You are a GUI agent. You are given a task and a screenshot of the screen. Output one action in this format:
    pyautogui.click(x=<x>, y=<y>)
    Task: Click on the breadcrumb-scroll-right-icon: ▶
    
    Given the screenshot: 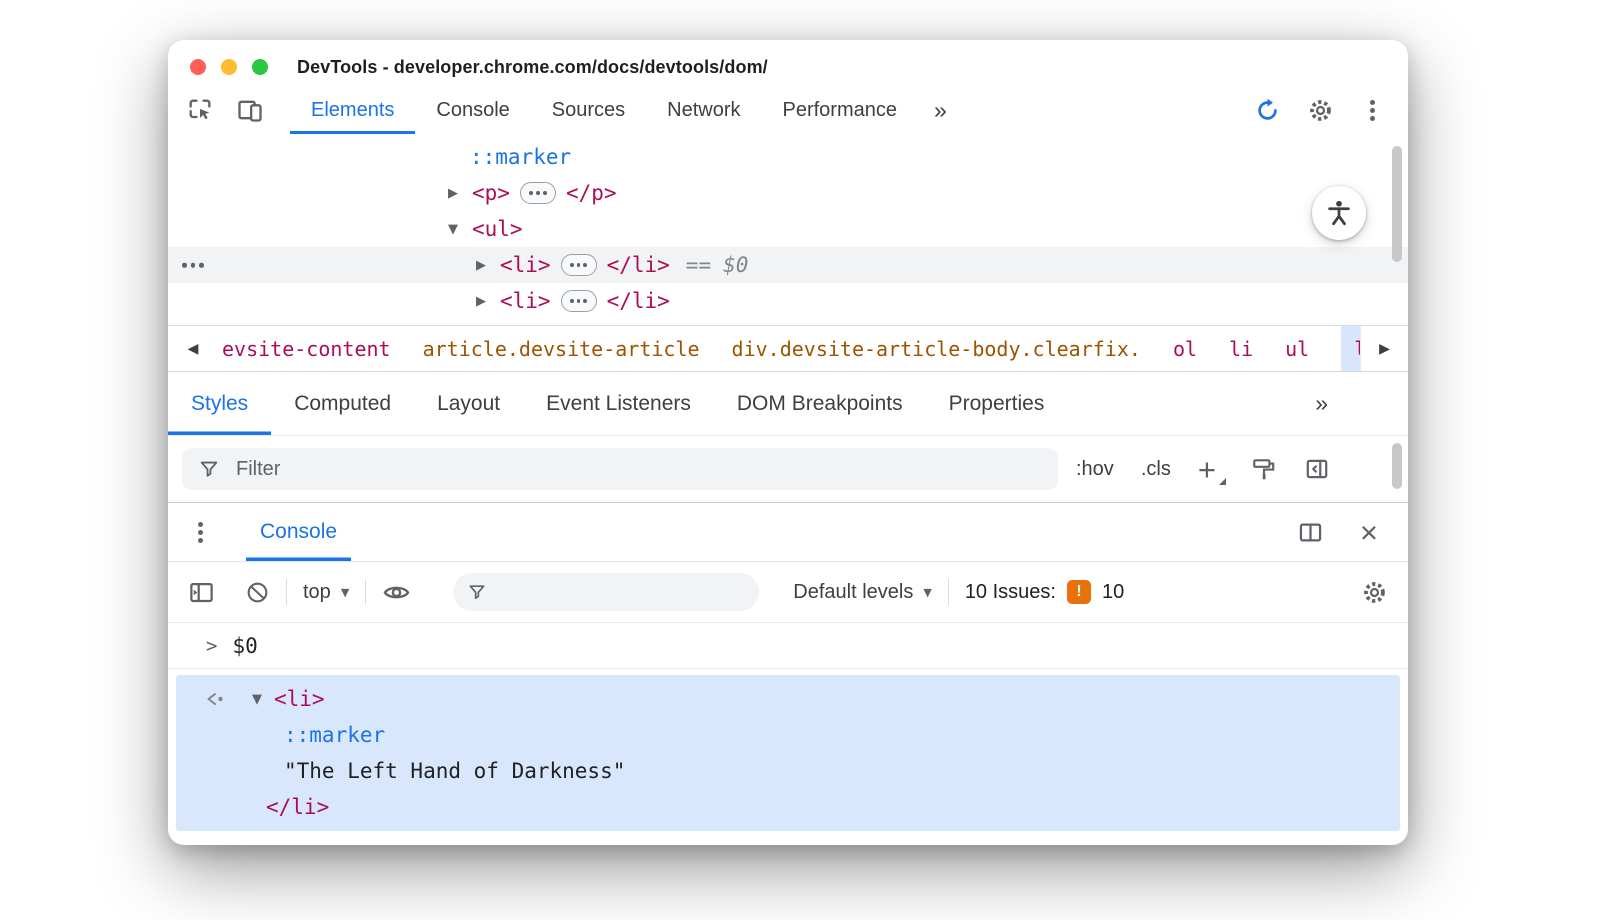 What is the action you would take?
    pyautogui.click(x=1384, y=348)
    